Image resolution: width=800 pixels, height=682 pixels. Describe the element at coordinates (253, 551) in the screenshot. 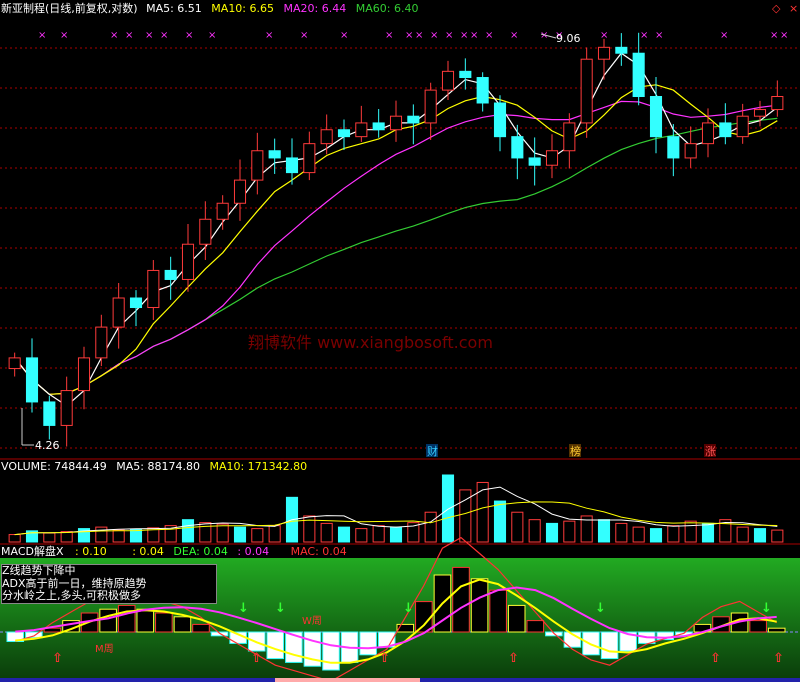

I see `macd-v3: : 0.04` at that location.